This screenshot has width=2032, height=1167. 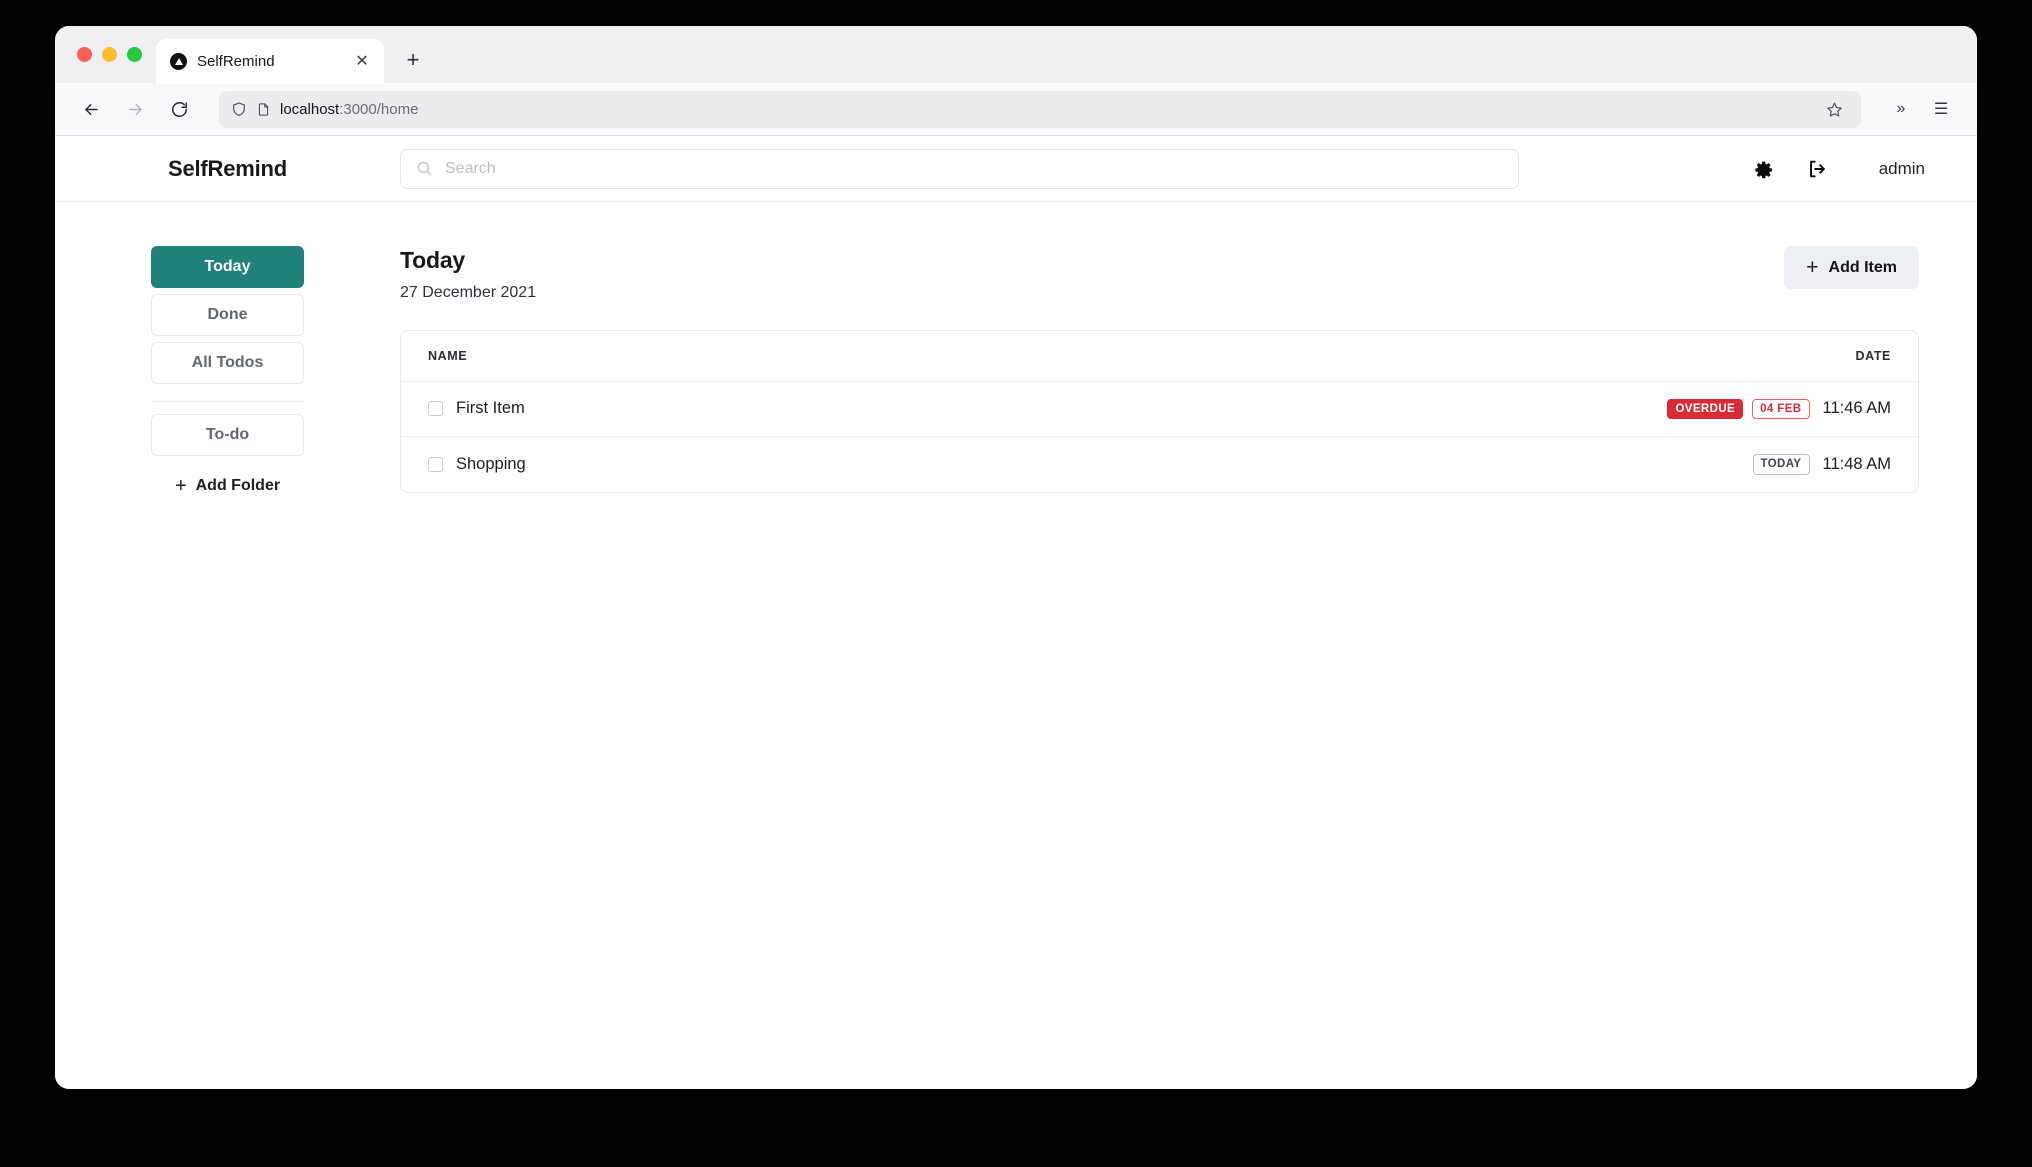 What do you see at coordinates (1817, 169) in the screenshot?
I see `logout-icon` at bounding box center [1817, 169].